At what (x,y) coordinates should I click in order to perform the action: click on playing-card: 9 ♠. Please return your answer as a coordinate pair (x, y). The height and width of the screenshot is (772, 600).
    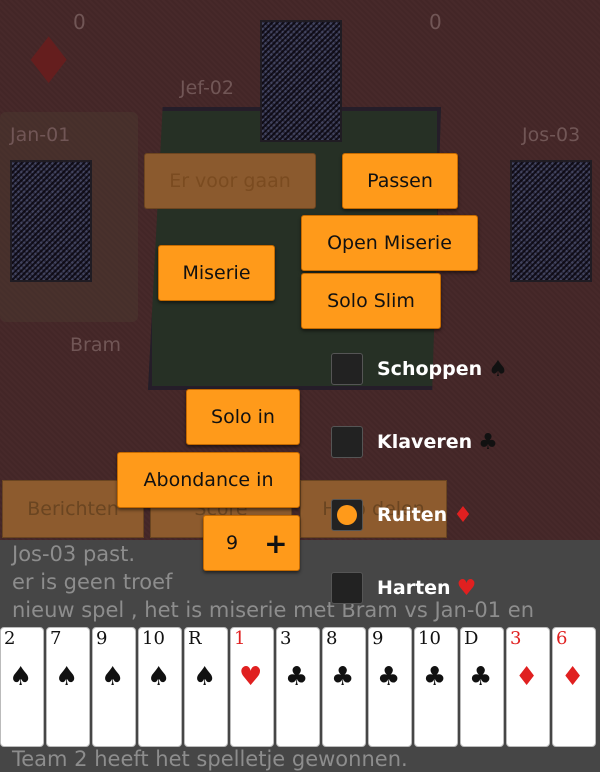
    Looking at the image, I should click on (114, 687).